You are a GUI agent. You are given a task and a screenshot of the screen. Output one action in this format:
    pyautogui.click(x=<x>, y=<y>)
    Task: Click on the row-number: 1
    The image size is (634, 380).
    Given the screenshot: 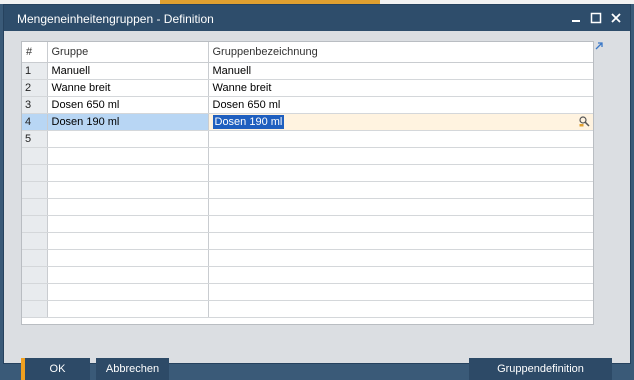 What is the action you would take?
    pyautogui.click(x=35, y=71)
    